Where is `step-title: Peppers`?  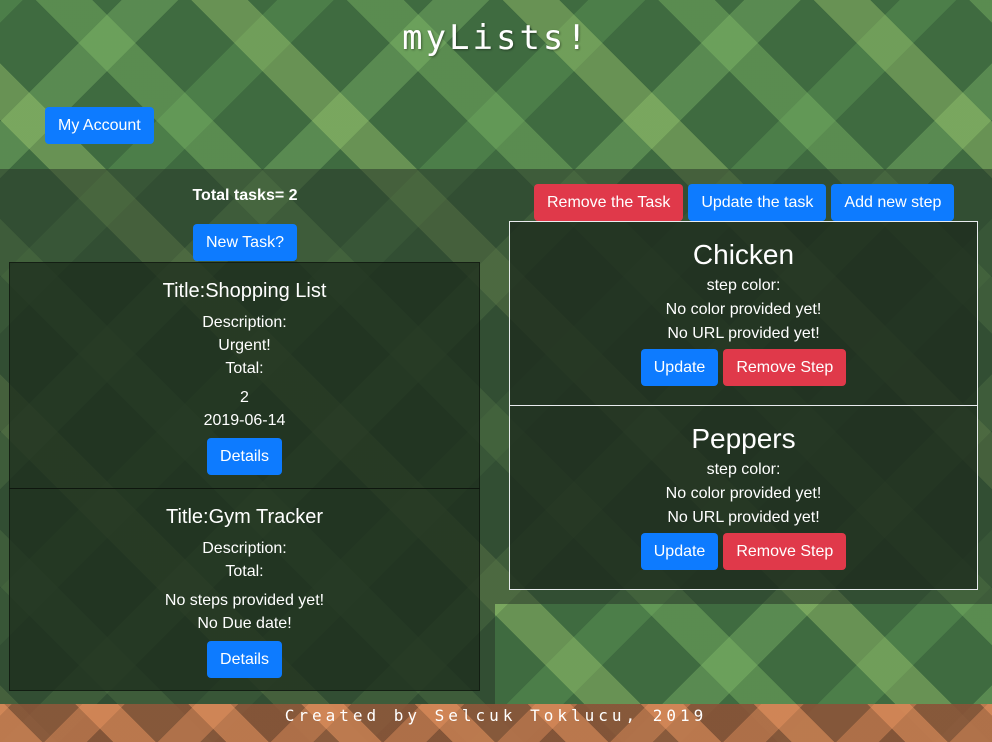
step-title: Peppers is located at coordinates (743, 438).